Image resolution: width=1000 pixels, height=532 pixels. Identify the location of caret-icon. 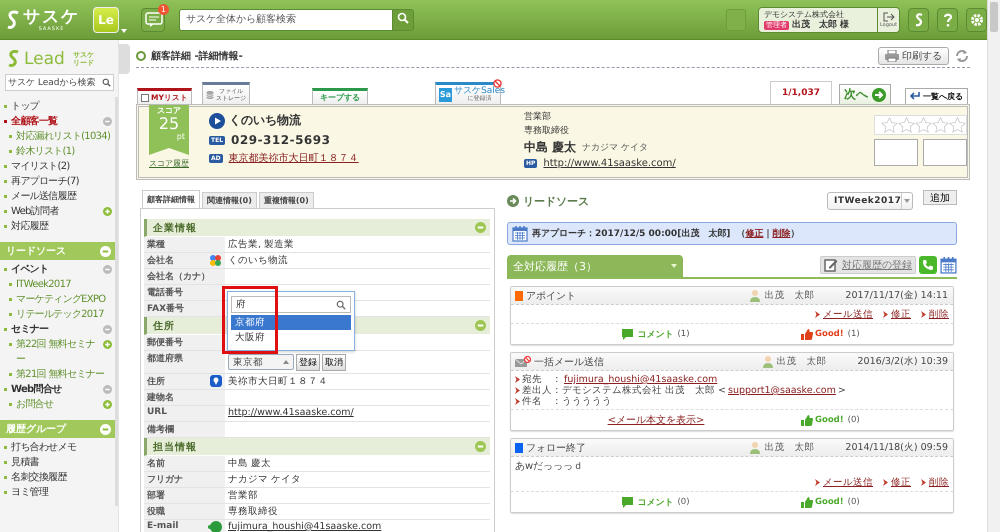
(124, 30).